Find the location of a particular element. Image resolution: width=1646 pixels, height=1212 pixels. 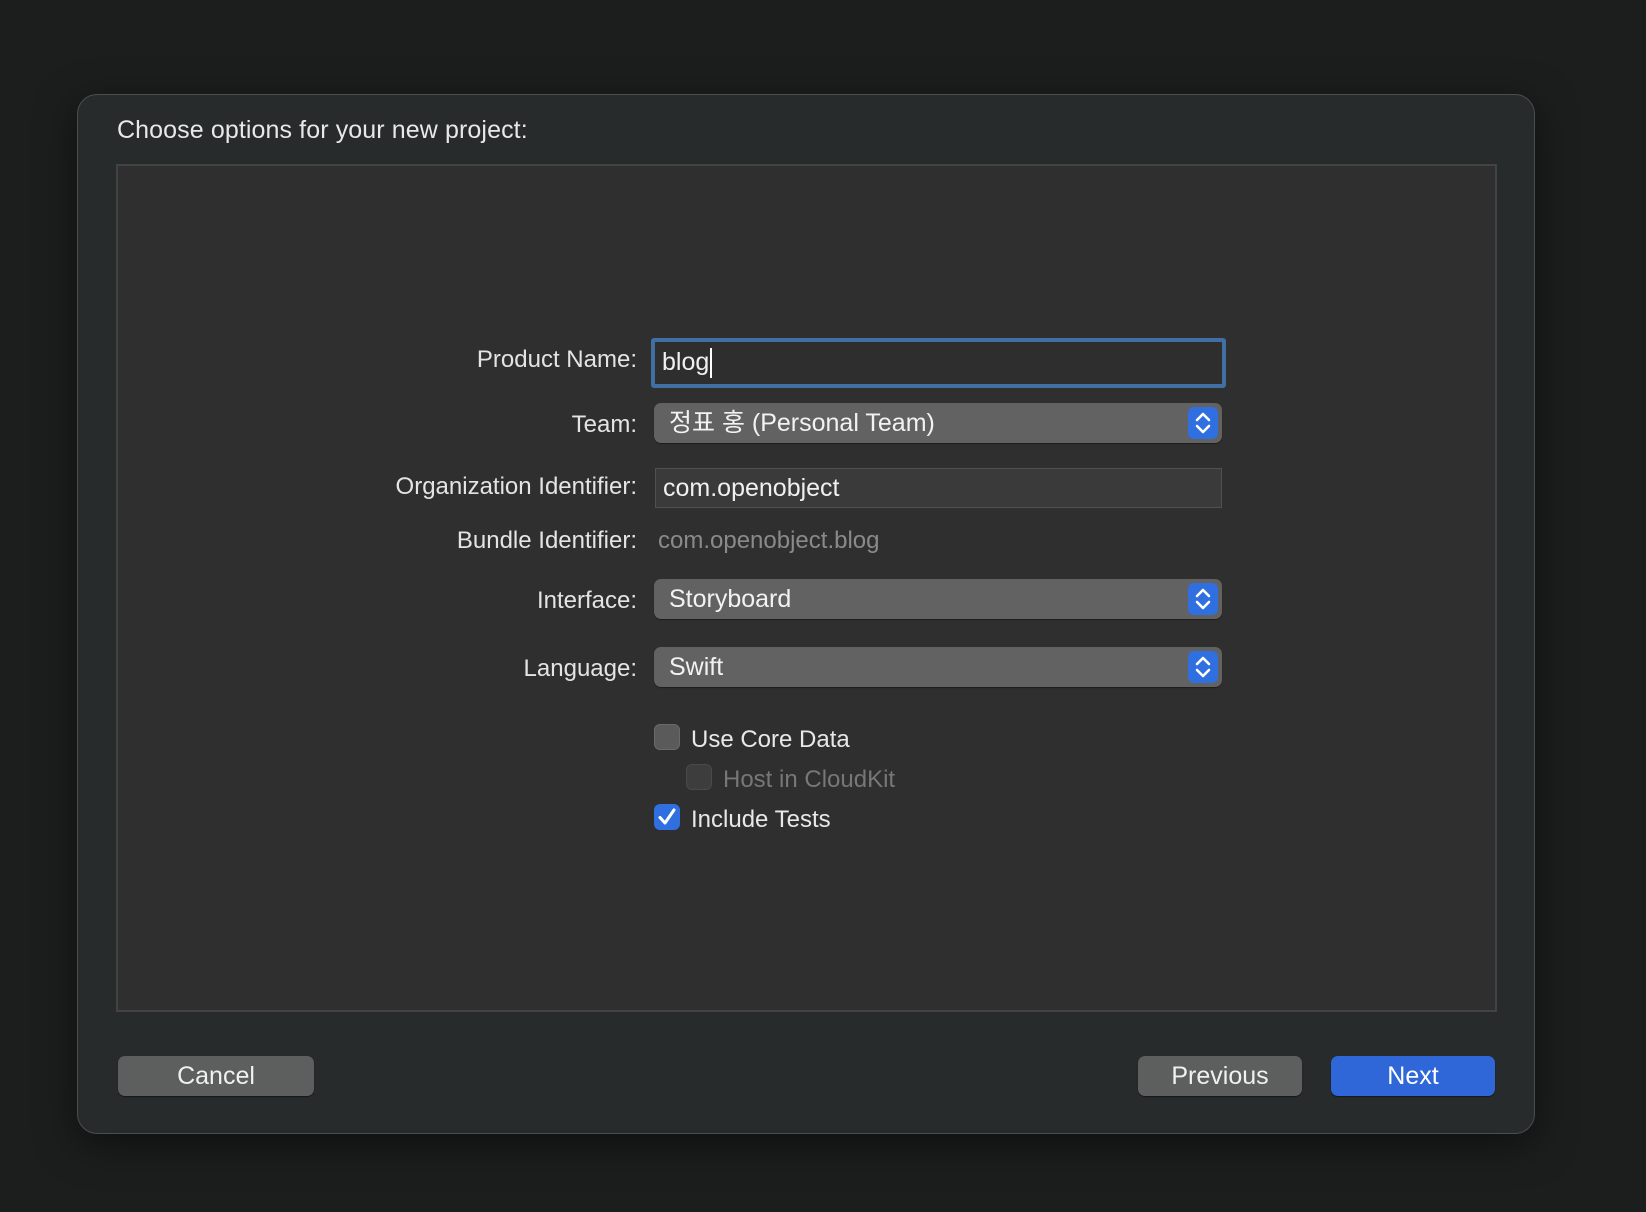

product-name-value: blog is located at coordinates (686, 362).